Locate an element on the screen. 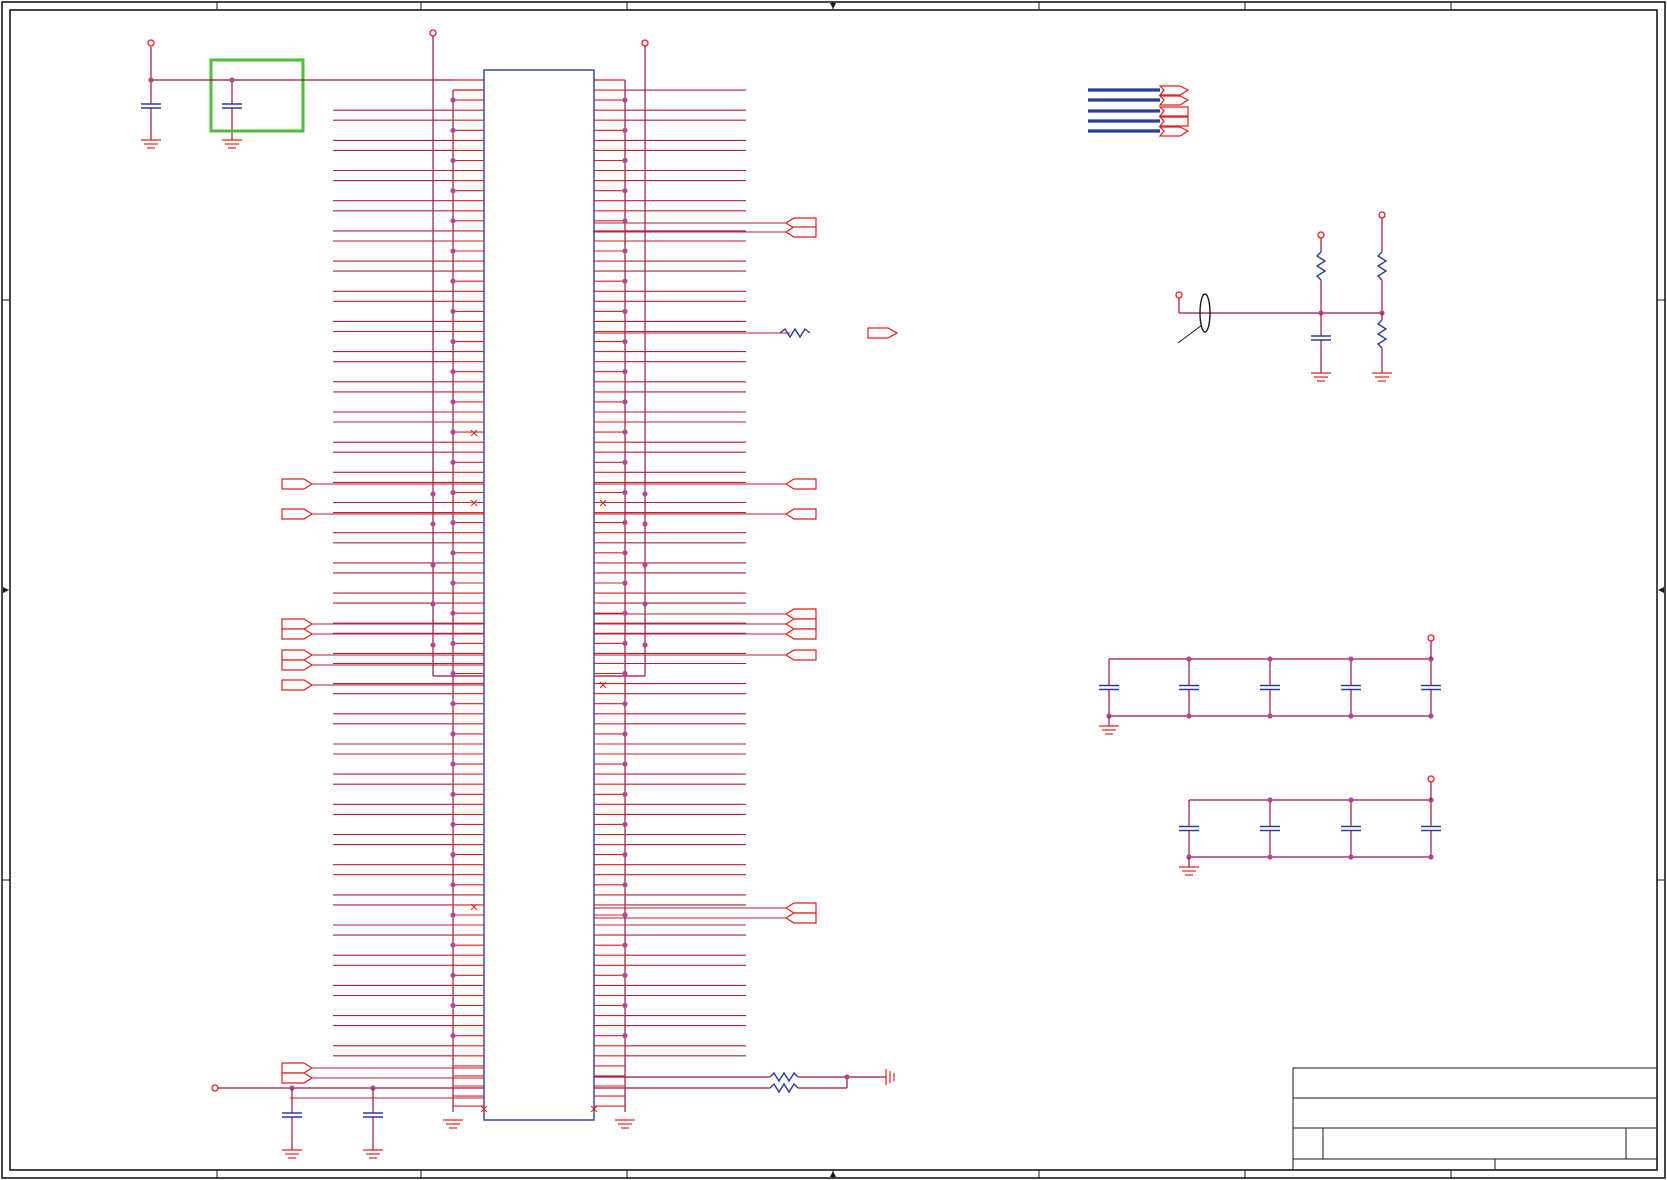 This screenshot has height=1180, width=1667. decoupling-cap-highlighted is located at coordinates (257, 103).